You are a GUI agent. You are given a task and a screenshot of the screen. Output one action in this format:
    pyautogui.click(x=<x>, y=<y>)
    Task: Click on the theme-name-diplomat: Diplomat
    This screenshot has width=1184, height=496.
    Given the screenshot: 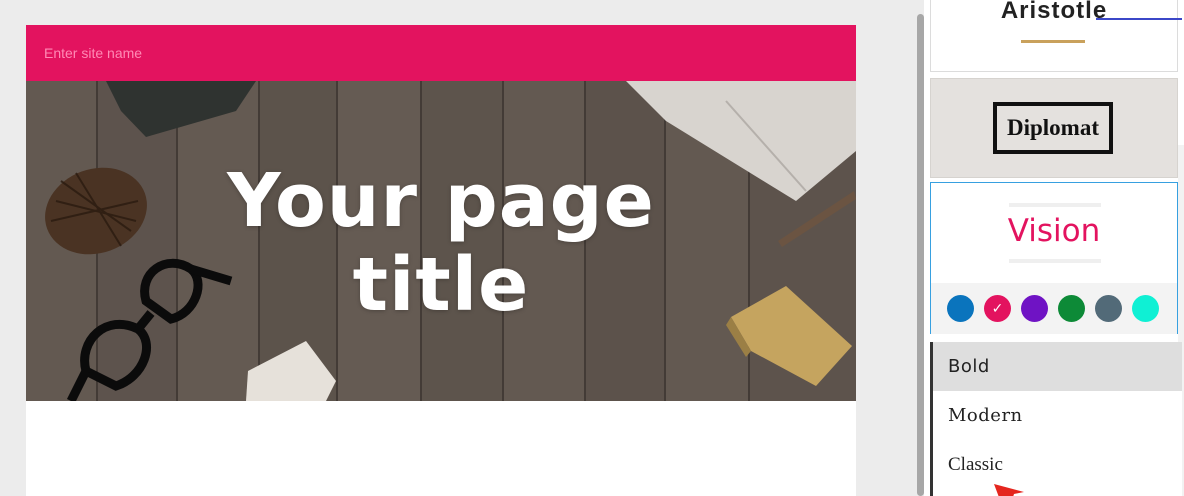 What is the action you would take?
    pyautogui.click(x=1053, y=128)
    